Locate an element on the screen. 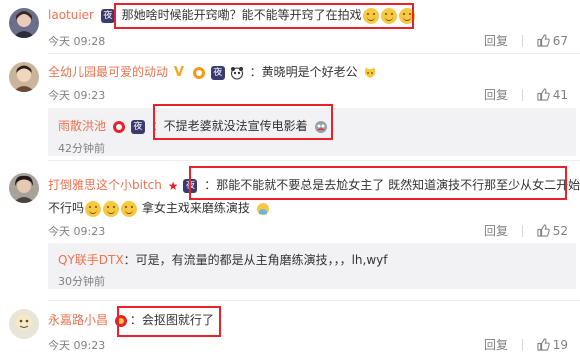 This screenshot has height=357, width=580. comment-actions: 回复 19 is located at coordinates (526, 344).